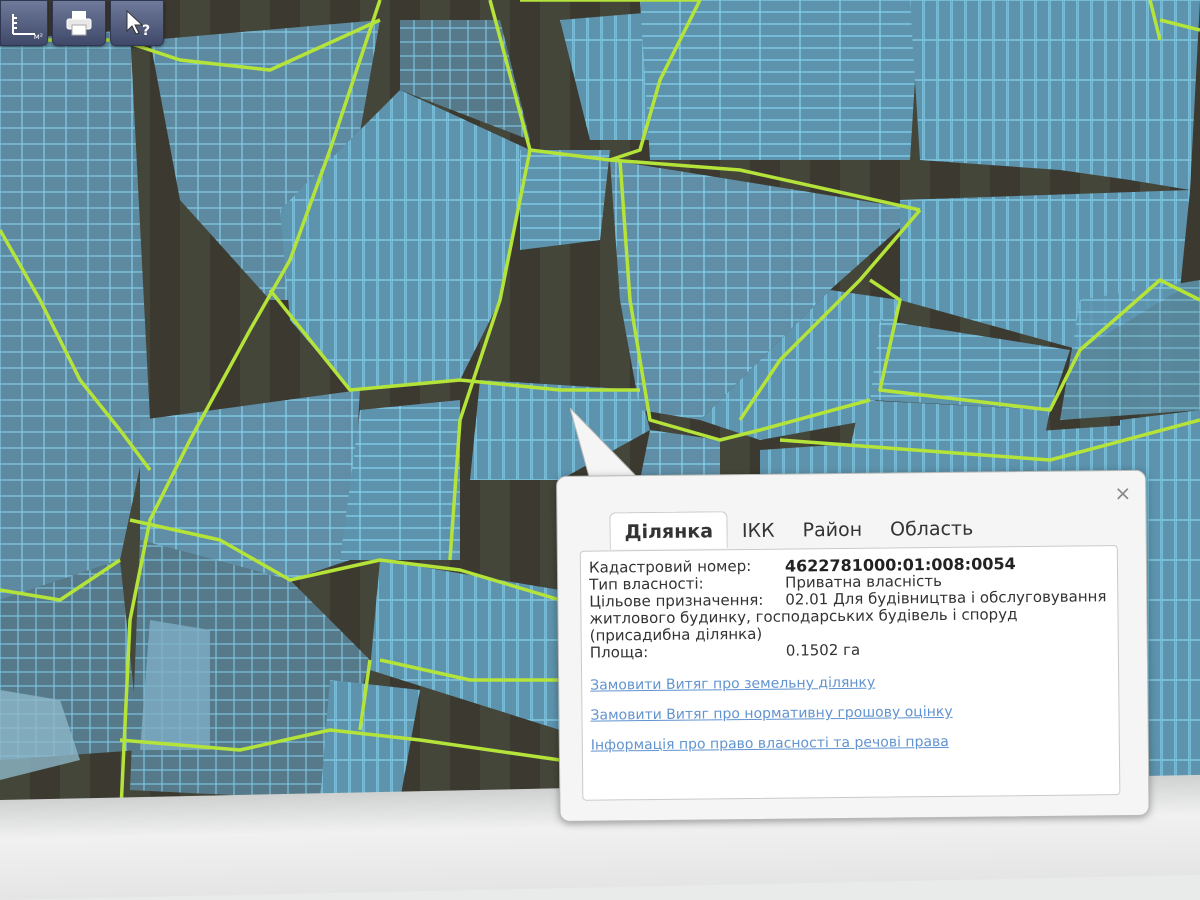 The width and height of the screenshot is (1200, 900). What do you see at coordinates (832, 529) in the screenshot?
I see `tab-district: Район` at bounding box center [832, 529].